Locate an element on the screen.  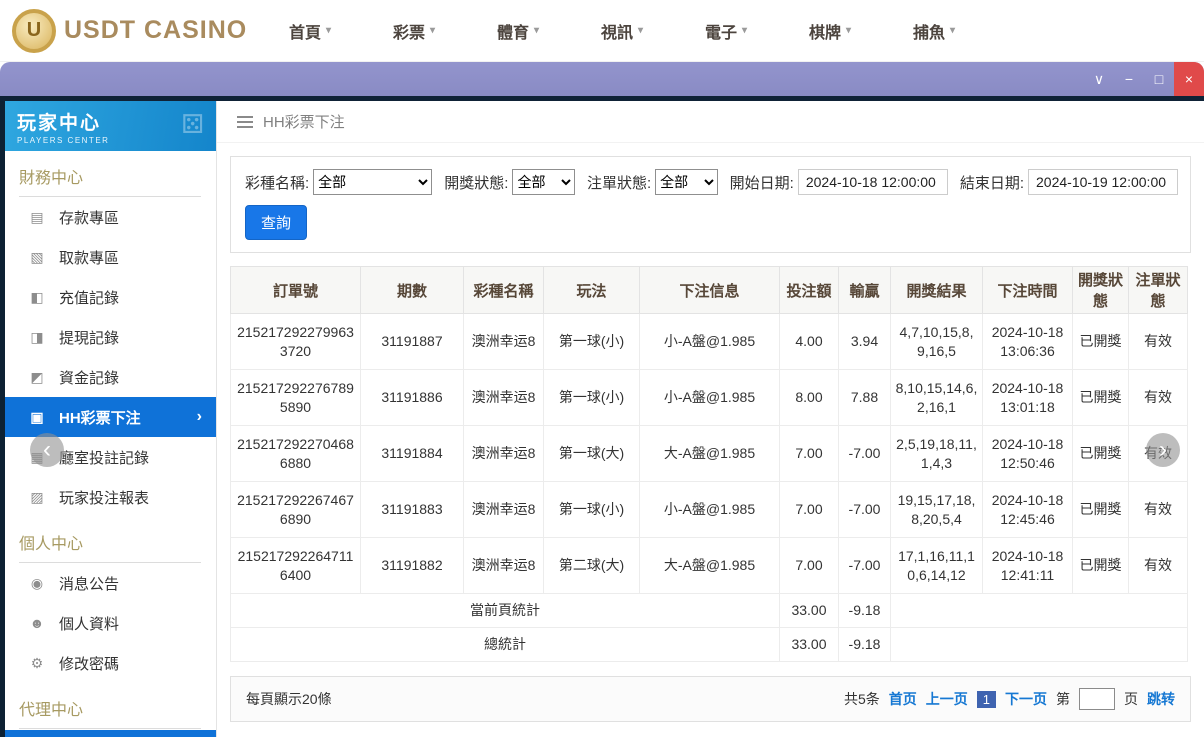
pager: 共5条 首页 上一页 1 下一页 第 页 跳转 is located at coordinates (1009, 699).